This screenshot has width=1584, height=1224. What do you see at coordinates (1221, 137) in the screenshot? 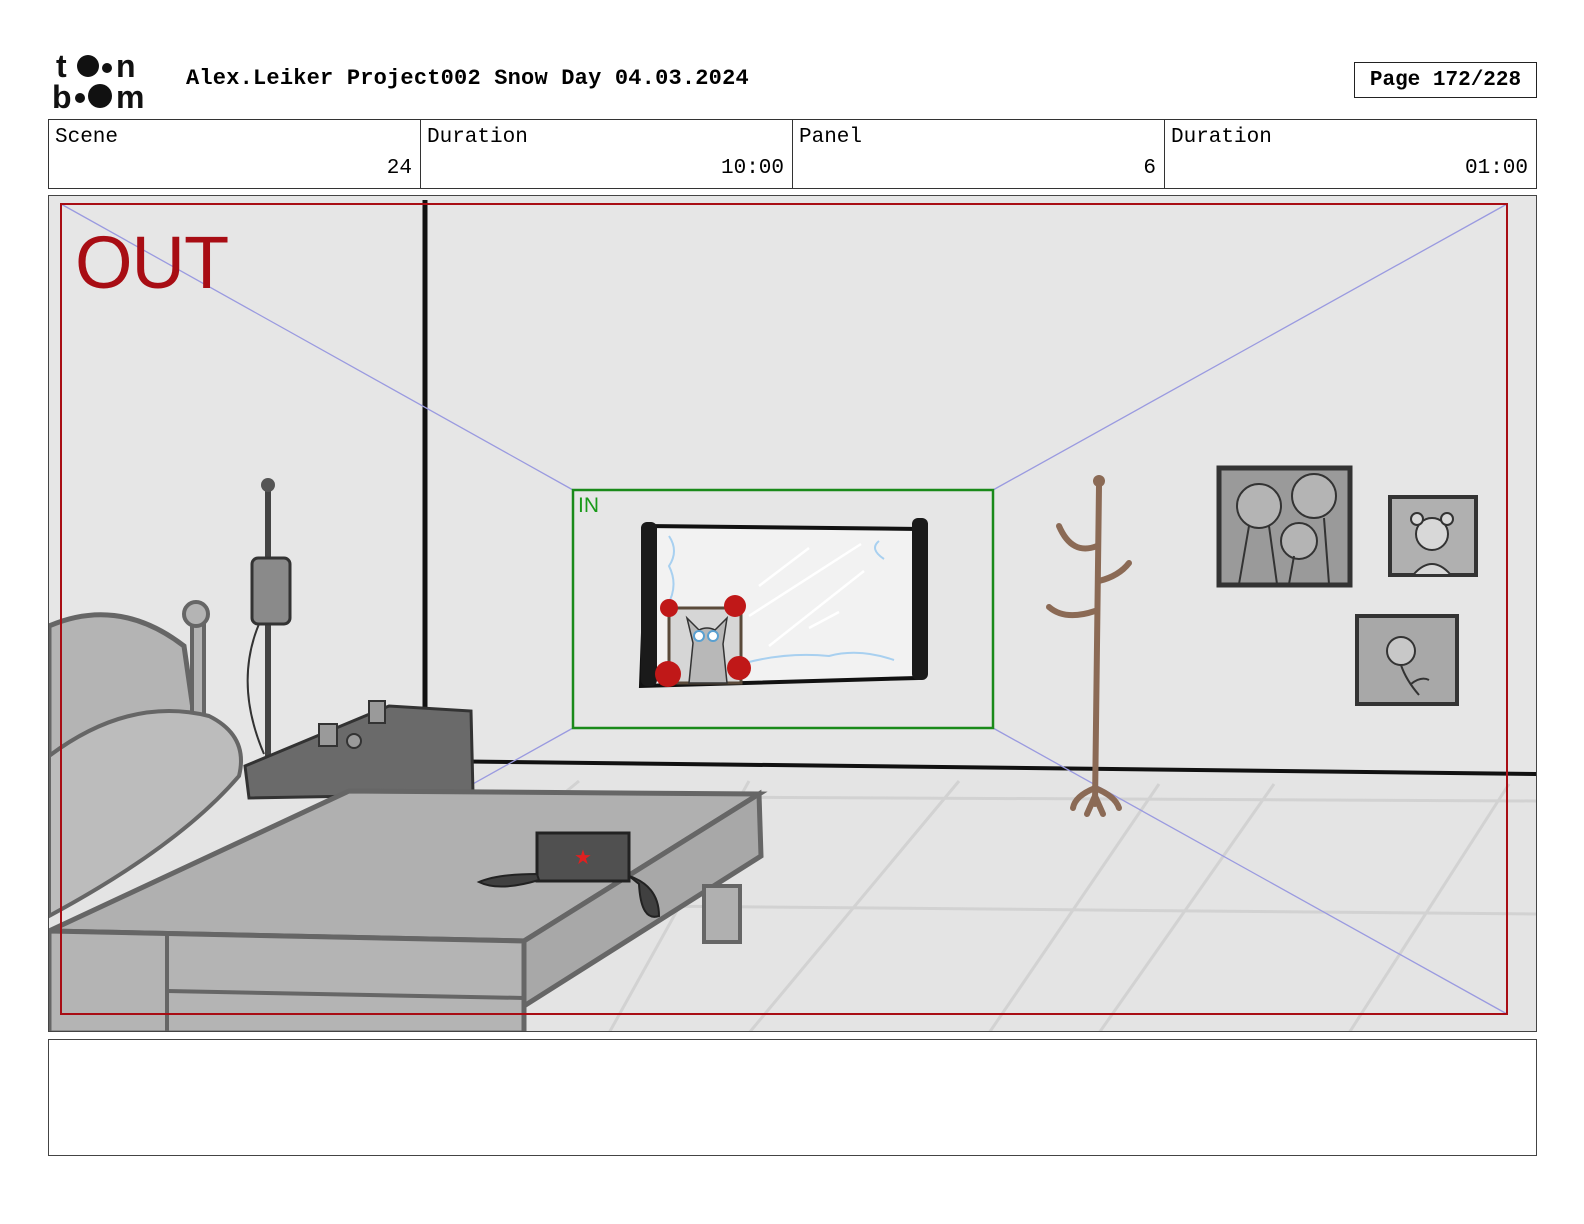
I see `panel-duration-label: Duration` at bounding box center [1221, 137].